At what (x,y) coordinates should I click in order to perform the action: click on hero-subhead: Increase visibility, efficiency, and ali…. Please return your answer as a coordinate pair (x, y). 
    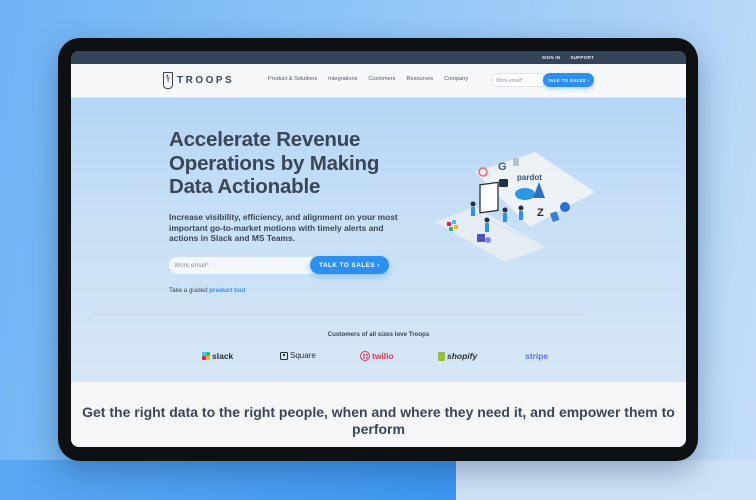
    Looking at the image, I should click on (283, 228).